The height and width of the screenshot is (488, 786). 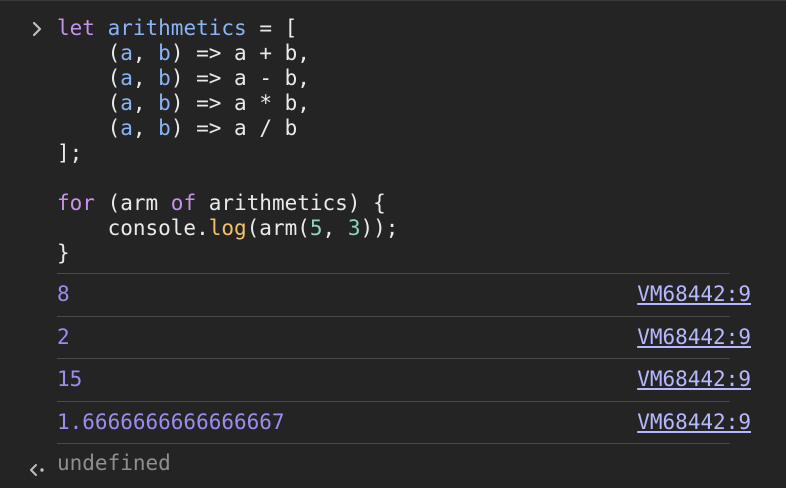 What do you see at coordinates (114, 463) in the screenshot?
I see `result-value: undefined` at bounding box center [114, 463].